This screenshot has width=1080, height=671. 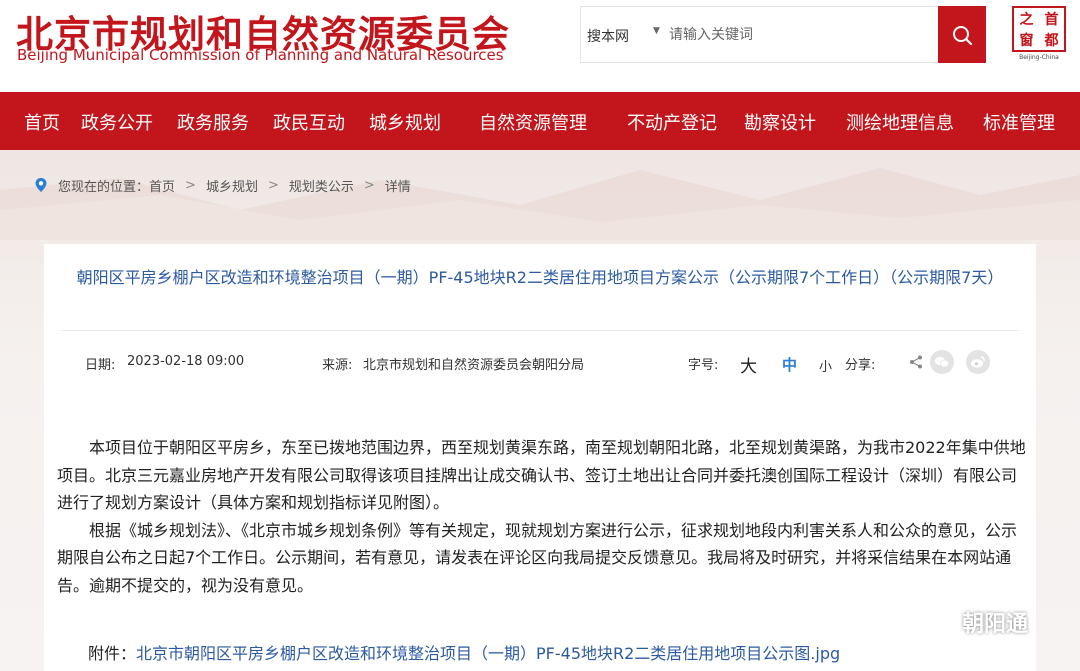 I want to click on nav-item-standards: 标准管理, so click(x=1019, y=122).